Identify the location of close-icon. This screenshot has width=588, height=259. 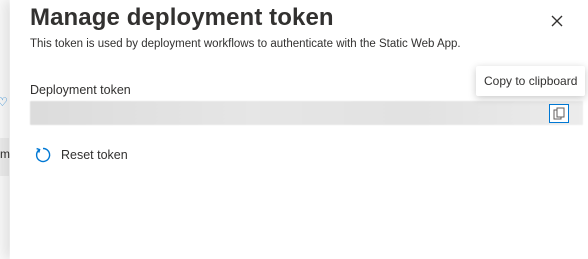
(557, 21).